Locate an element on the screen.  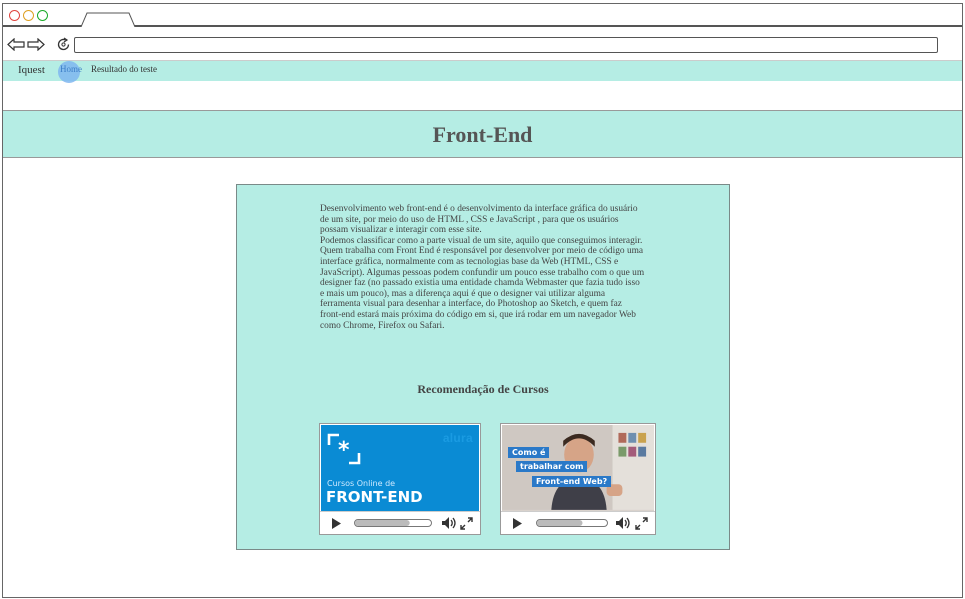
bracket-asterisk-icon: * is located at coordinates (344, 449).